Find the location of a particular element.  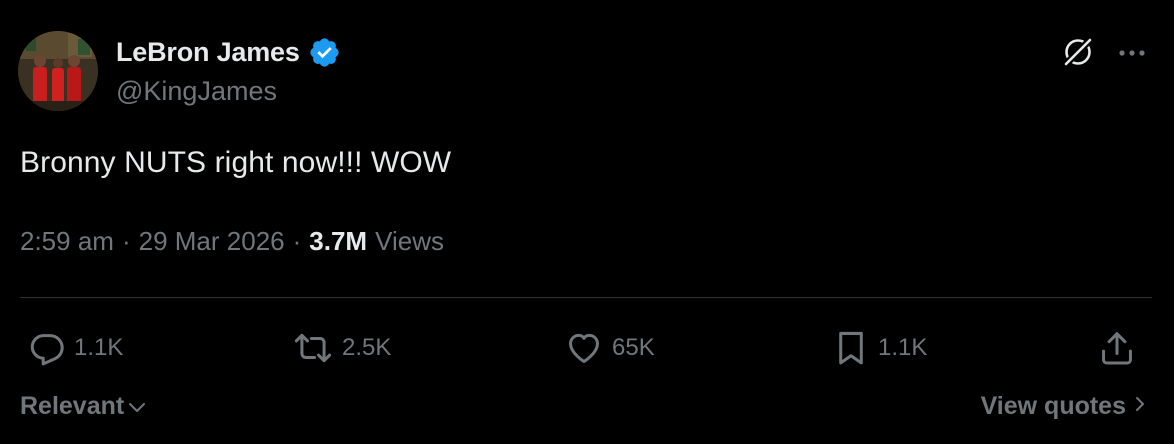

like-count: 65K is located at coordinates (633, 347).